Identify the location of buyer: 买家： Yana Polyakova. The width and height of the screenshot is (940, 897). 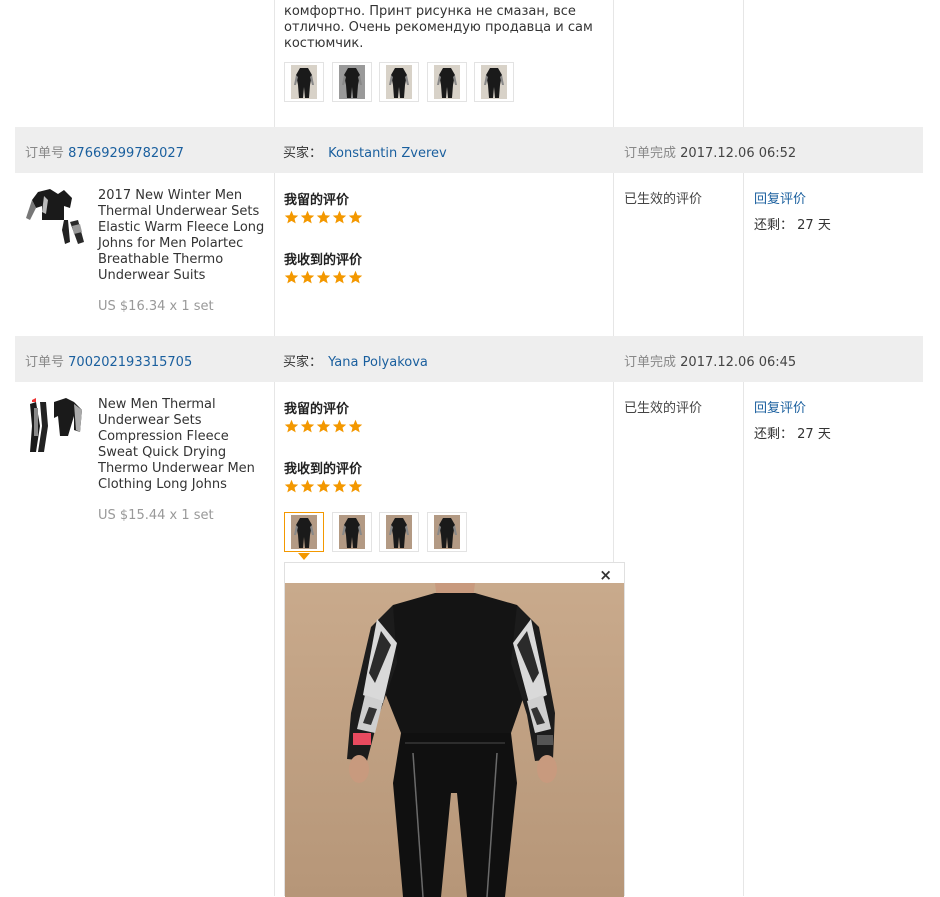
(355, 360).